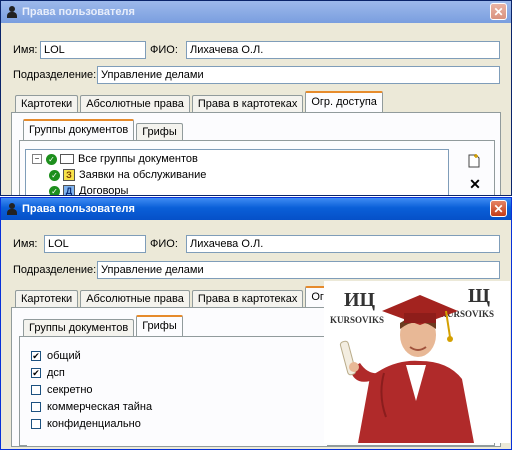 This screenshot has height=450, width=512. I want to click on stamp-label: общий, so click(64, 356).